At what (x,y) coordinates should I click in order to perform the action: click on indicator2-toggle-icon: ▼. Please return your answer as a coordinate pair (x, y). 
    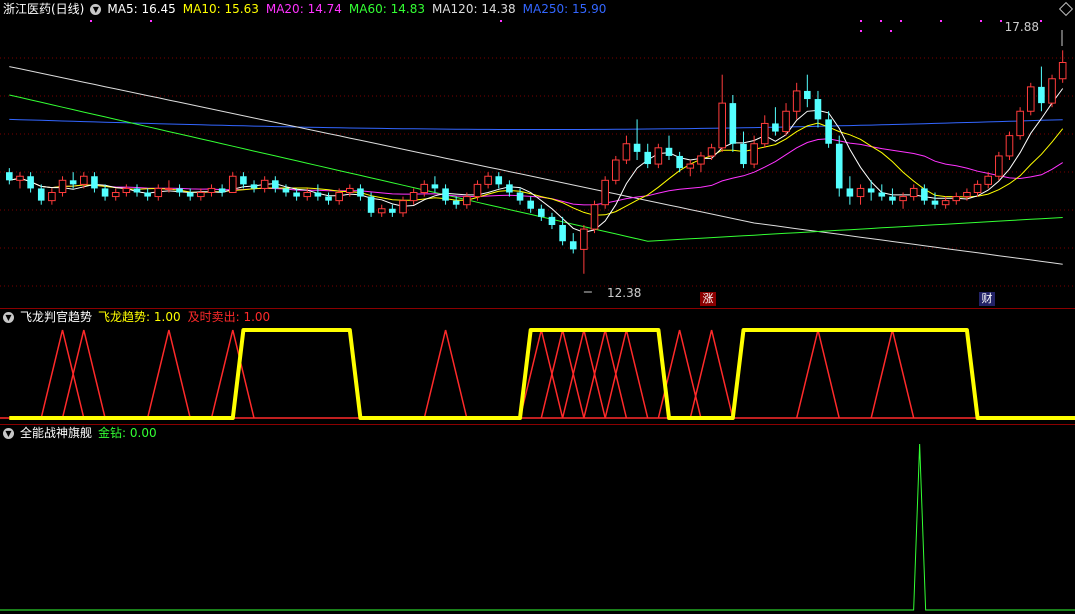
    Looking at the image, I should click on (8, 433).